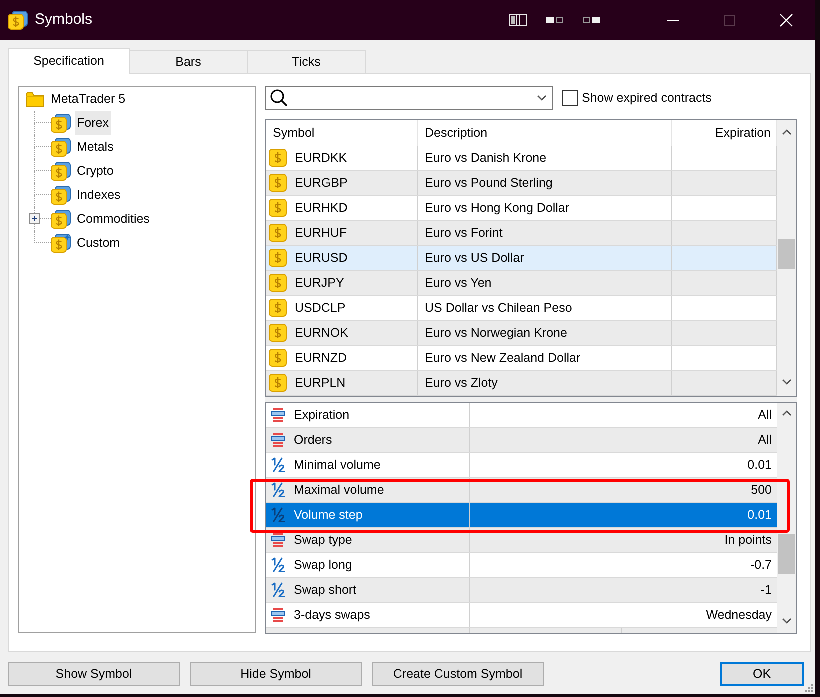 The height and width of the screenshot is (697, 820). I want to click on table-row: EURPLN Euro vs Zloty, so click(521, 383).